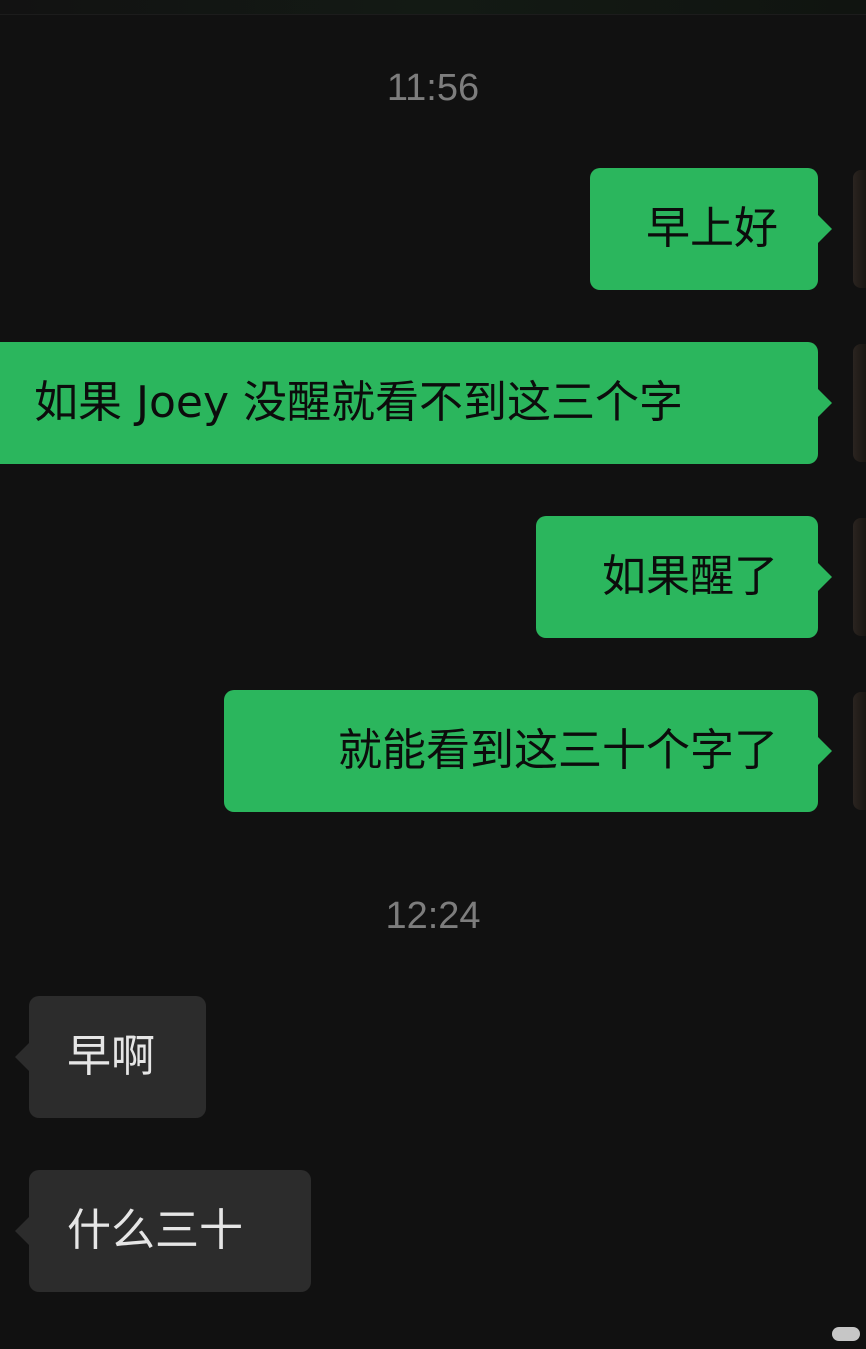 The image size is (866, 1349). I want to click on top-status-edge, so click(433, 7).